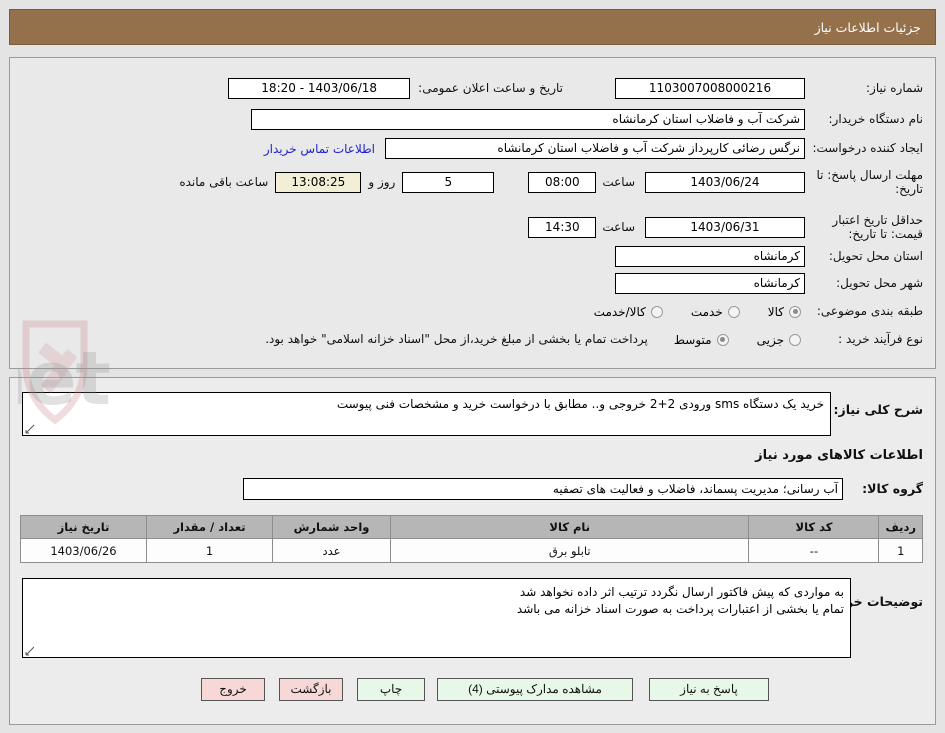  What do you see at coordinates (878, 409) in the screenshot?
I see `summary-label: شرح کلی نیاز:` at bounding box center [878, 409].